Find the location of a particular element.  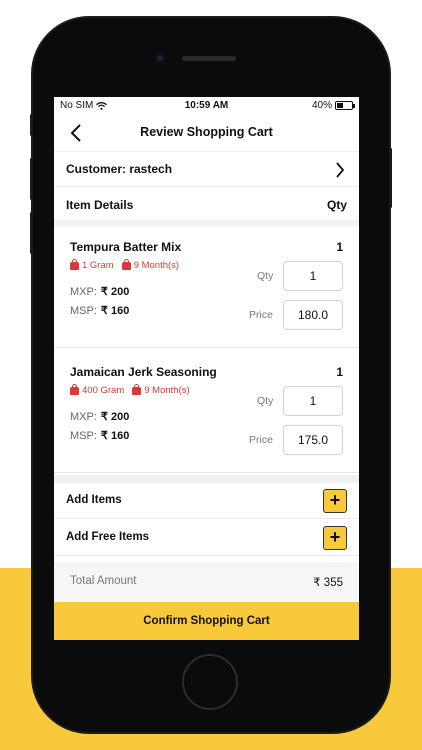

total-value: ₹ 355 is located at coordinates (328, 583).